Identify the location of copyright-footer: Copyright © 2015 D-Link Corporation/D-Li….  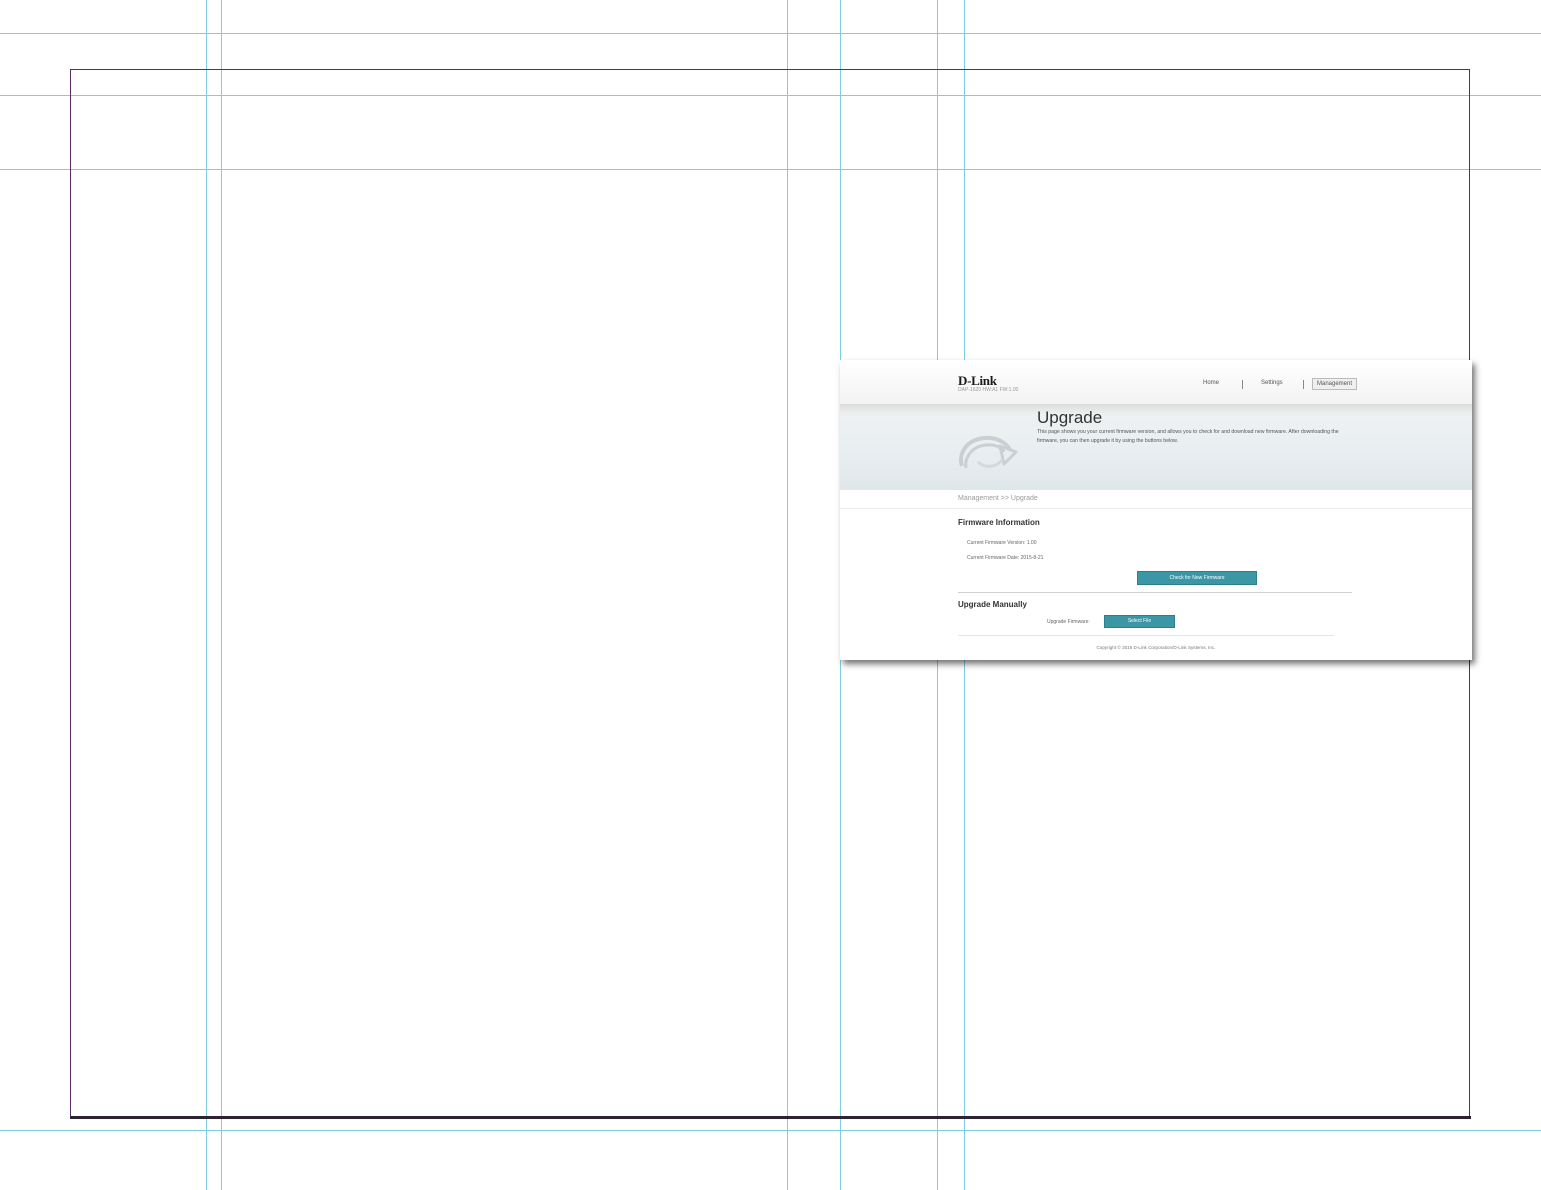
(1156, 647).